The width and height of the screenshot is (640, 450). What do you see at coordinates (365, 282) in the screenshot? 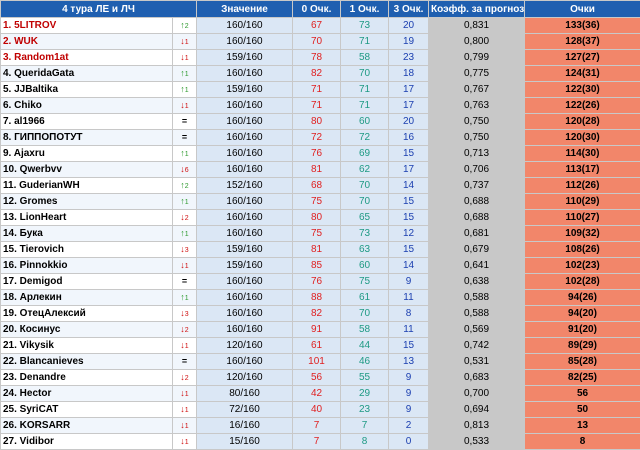
I see `one-point-cell: 75` at bounding box center [365, 282].